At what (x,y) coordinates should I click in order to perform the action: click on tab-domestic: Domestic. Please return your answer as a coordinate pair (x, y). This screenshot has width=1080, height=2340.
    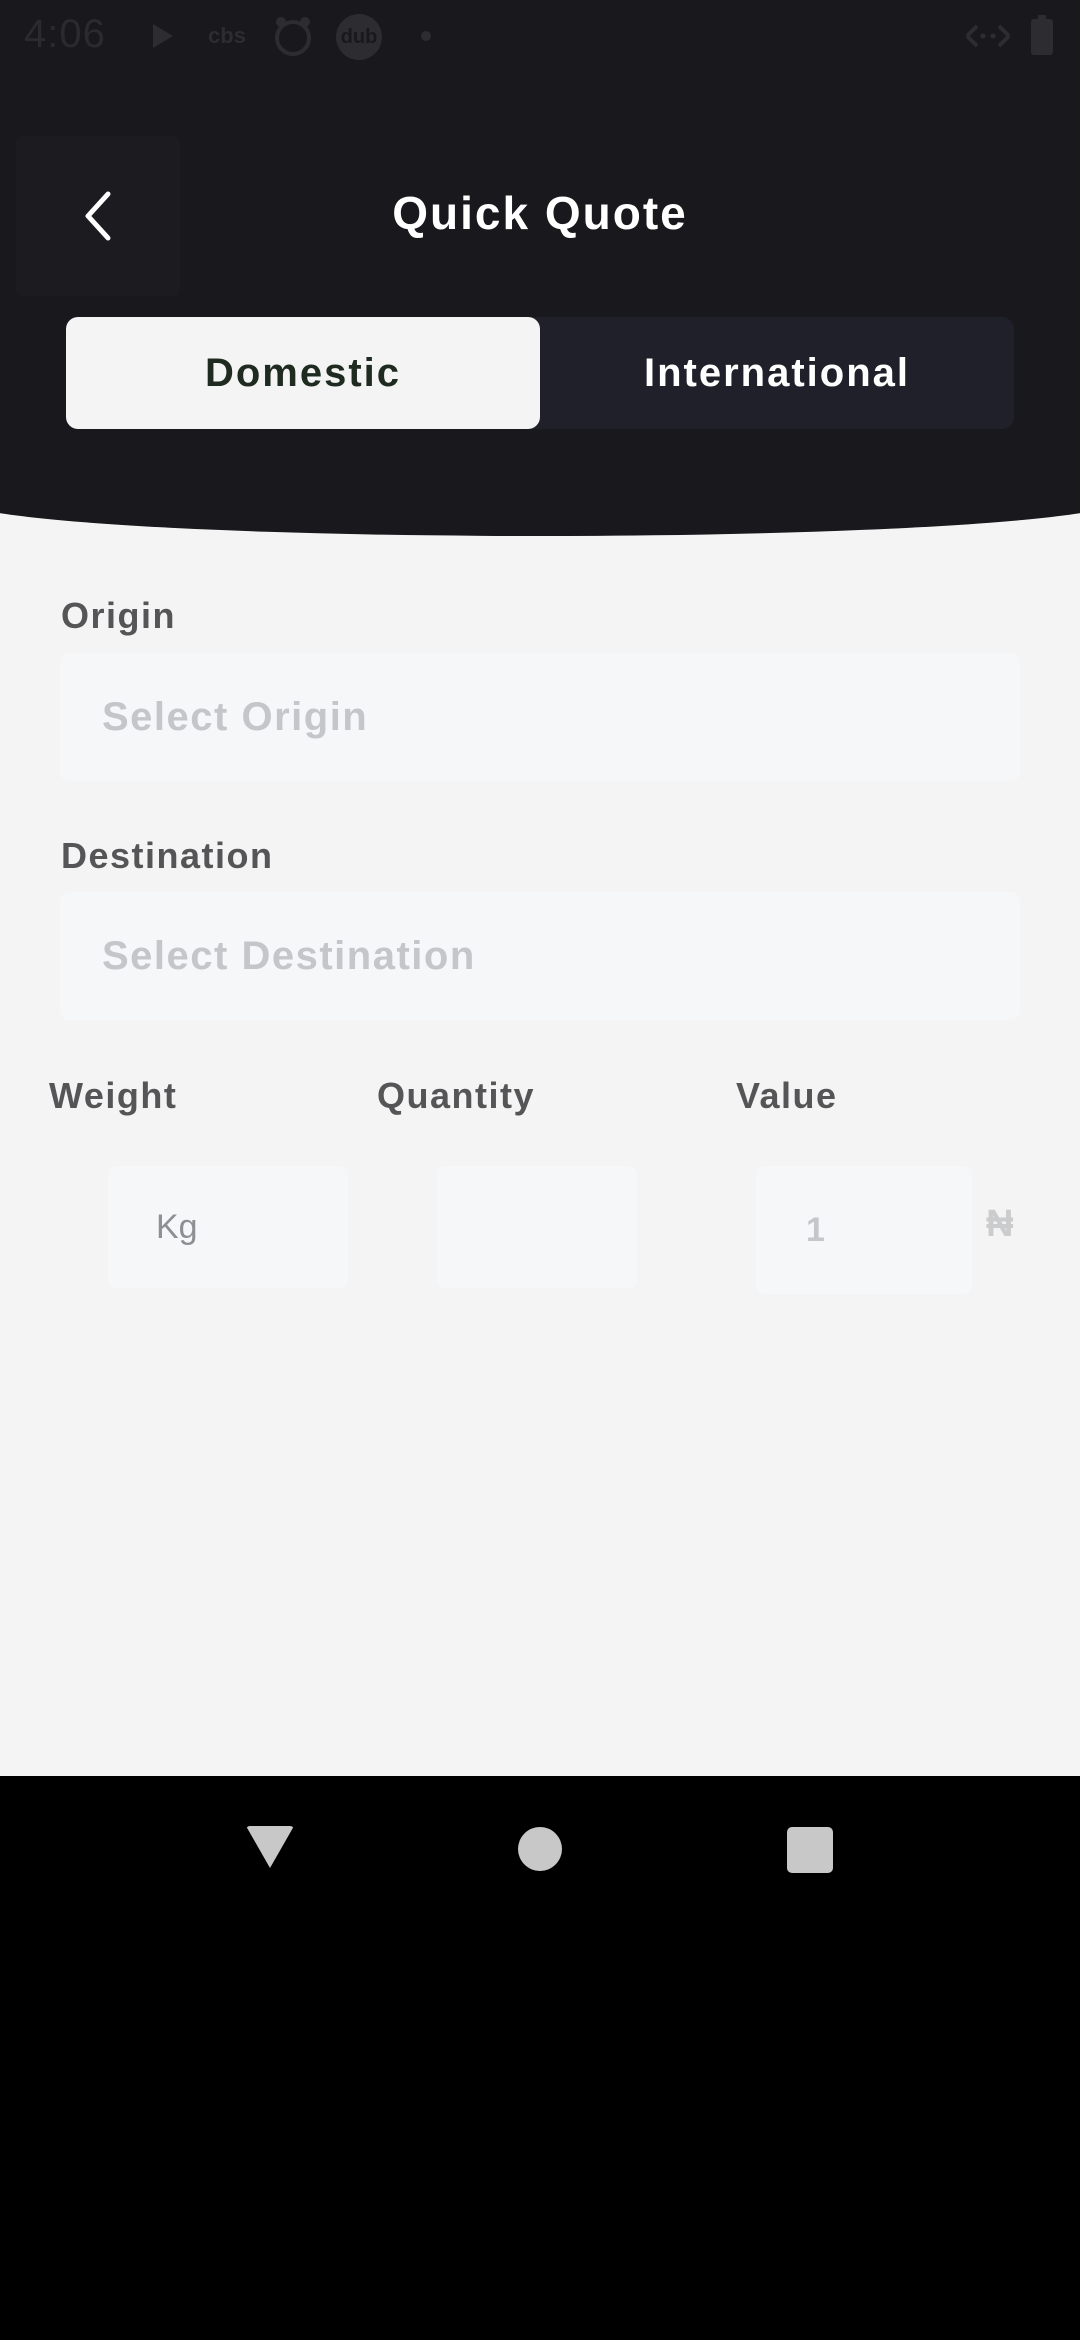
    Looking at the image, I should click on (303, 373).